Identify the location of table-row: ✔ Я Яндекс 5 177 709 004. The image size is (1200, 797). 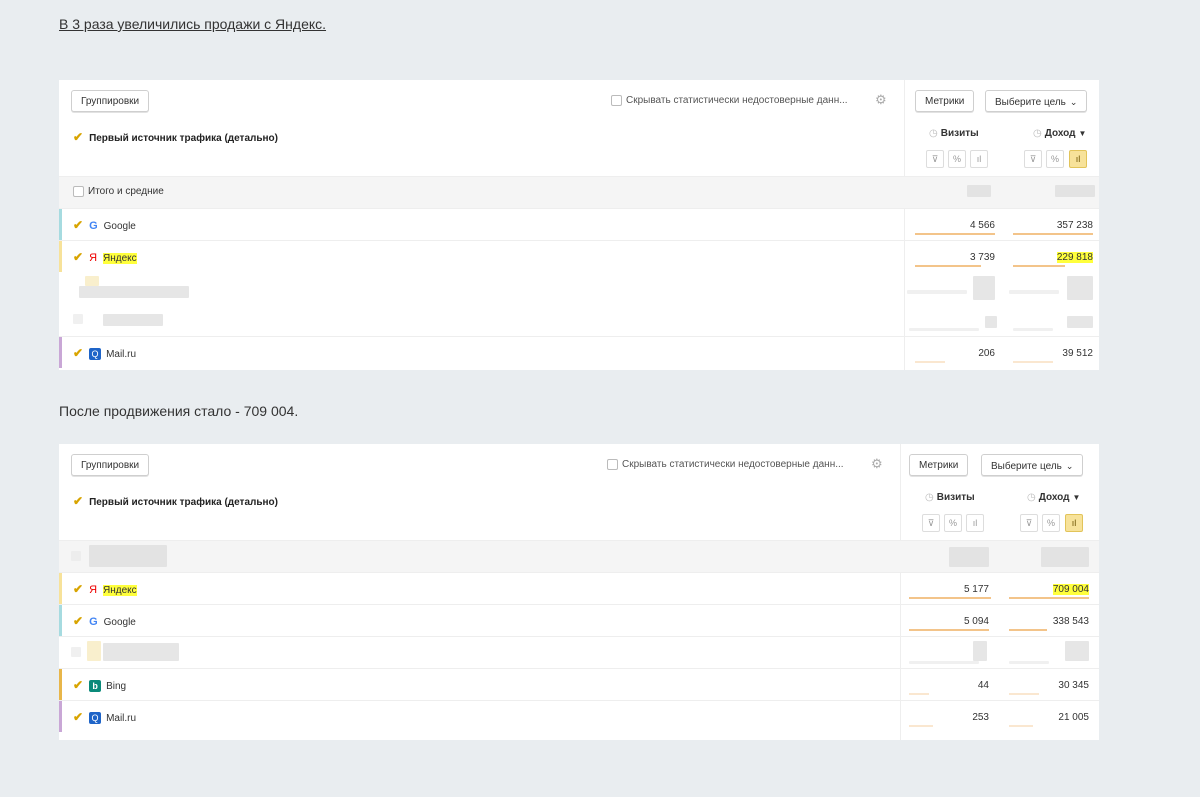
(579, 588).